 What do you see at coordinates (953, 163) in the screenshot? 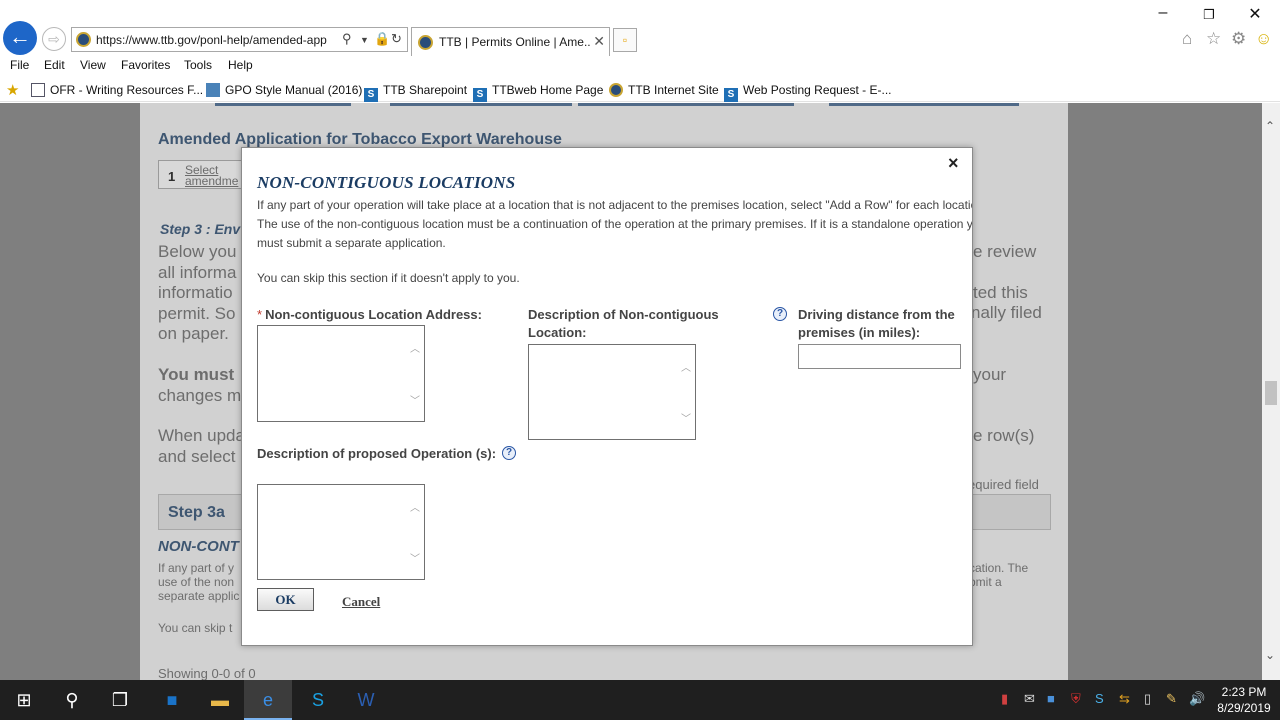
I see `close-icon: ×` at bounding box center [953, 163].